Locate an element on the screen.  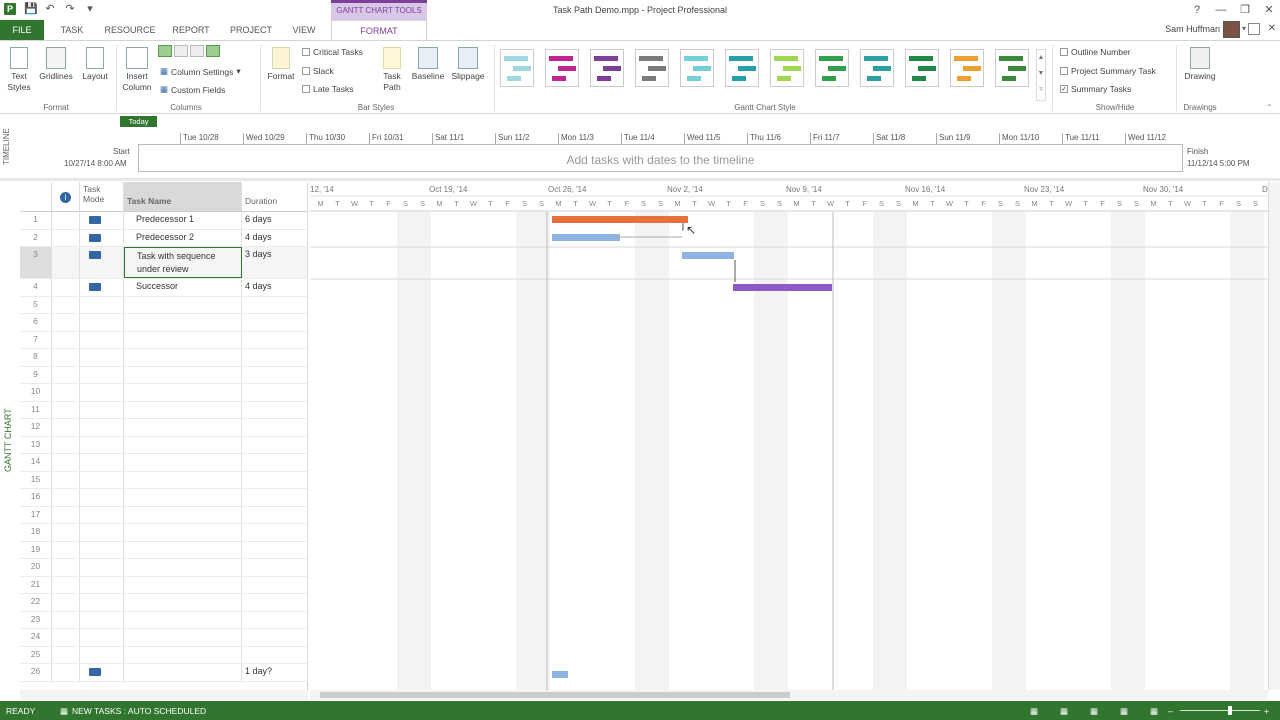
new-tasks-status: NEW TASKS : AUTO SCHEDULED is located at coordinates (139, 711).